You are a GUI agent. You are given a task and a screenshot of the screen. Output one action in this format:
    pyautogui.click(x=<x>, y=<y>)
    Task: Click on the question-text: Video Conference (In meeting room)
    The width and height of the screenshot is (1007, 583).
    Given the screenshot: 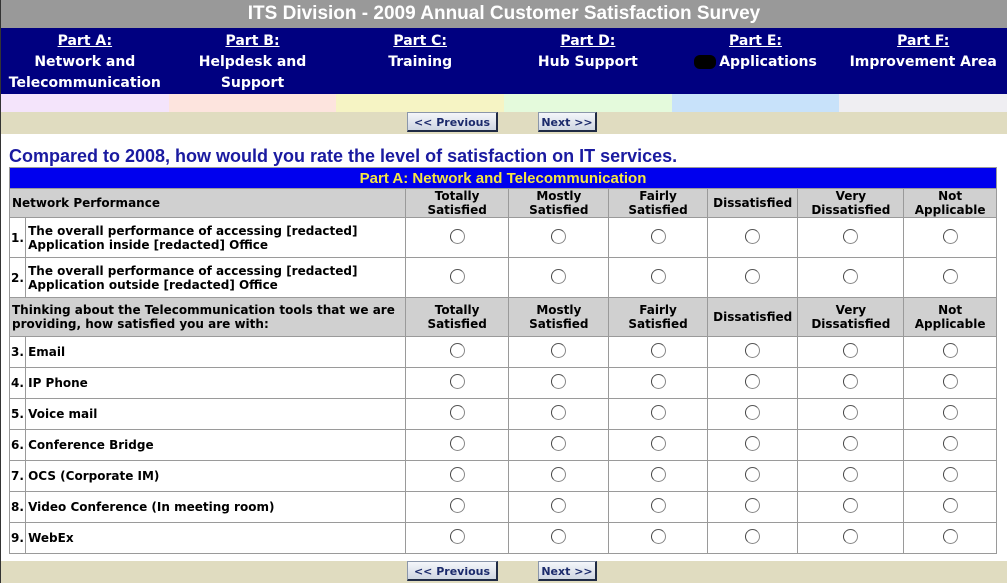 What is the action you would take?
    pyautogui.click(x=215, y=507)
    